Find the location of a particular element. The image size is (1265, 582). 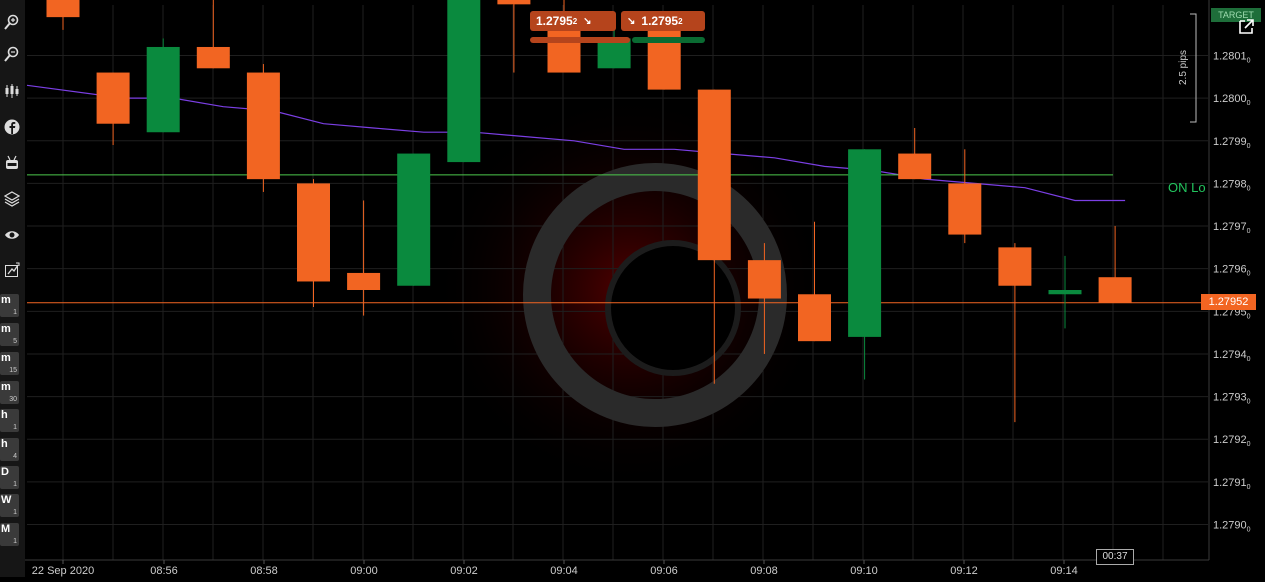

y-tick-label: 1.27910 is located at coordinates (1232, 484).